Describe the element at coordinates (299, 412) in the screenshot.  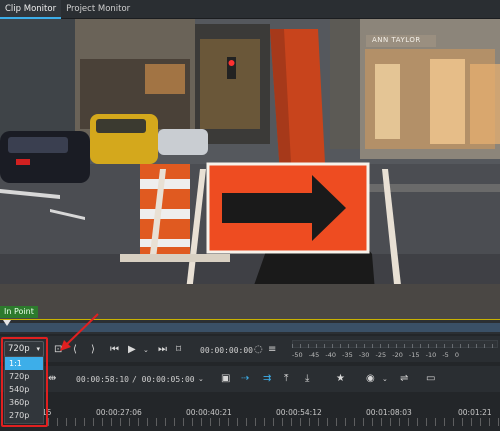
I see `timeline-ruler-label: 00:00:54:12` at that location.